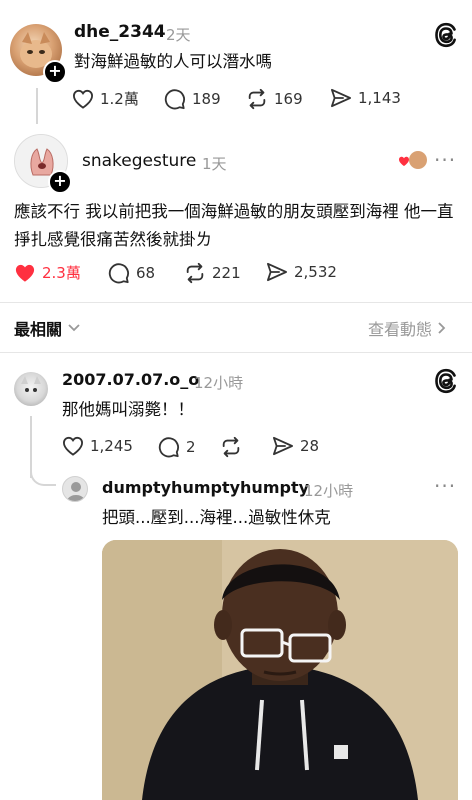 The image size is (472, 800). I want to click on share-button: 1,143, so click(365, 98).